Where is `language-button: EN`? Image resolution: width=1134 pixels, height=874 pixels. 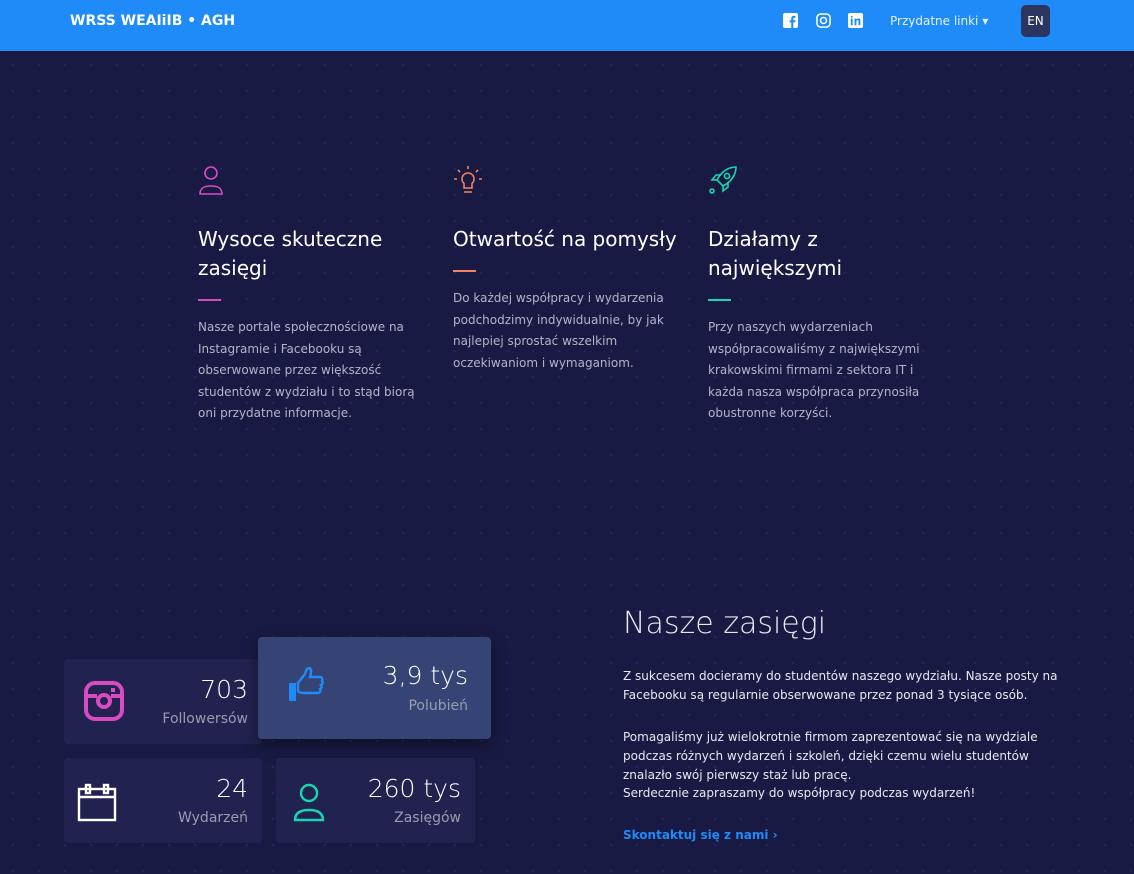
language-button: EN is located at coordinates (1035, 21).